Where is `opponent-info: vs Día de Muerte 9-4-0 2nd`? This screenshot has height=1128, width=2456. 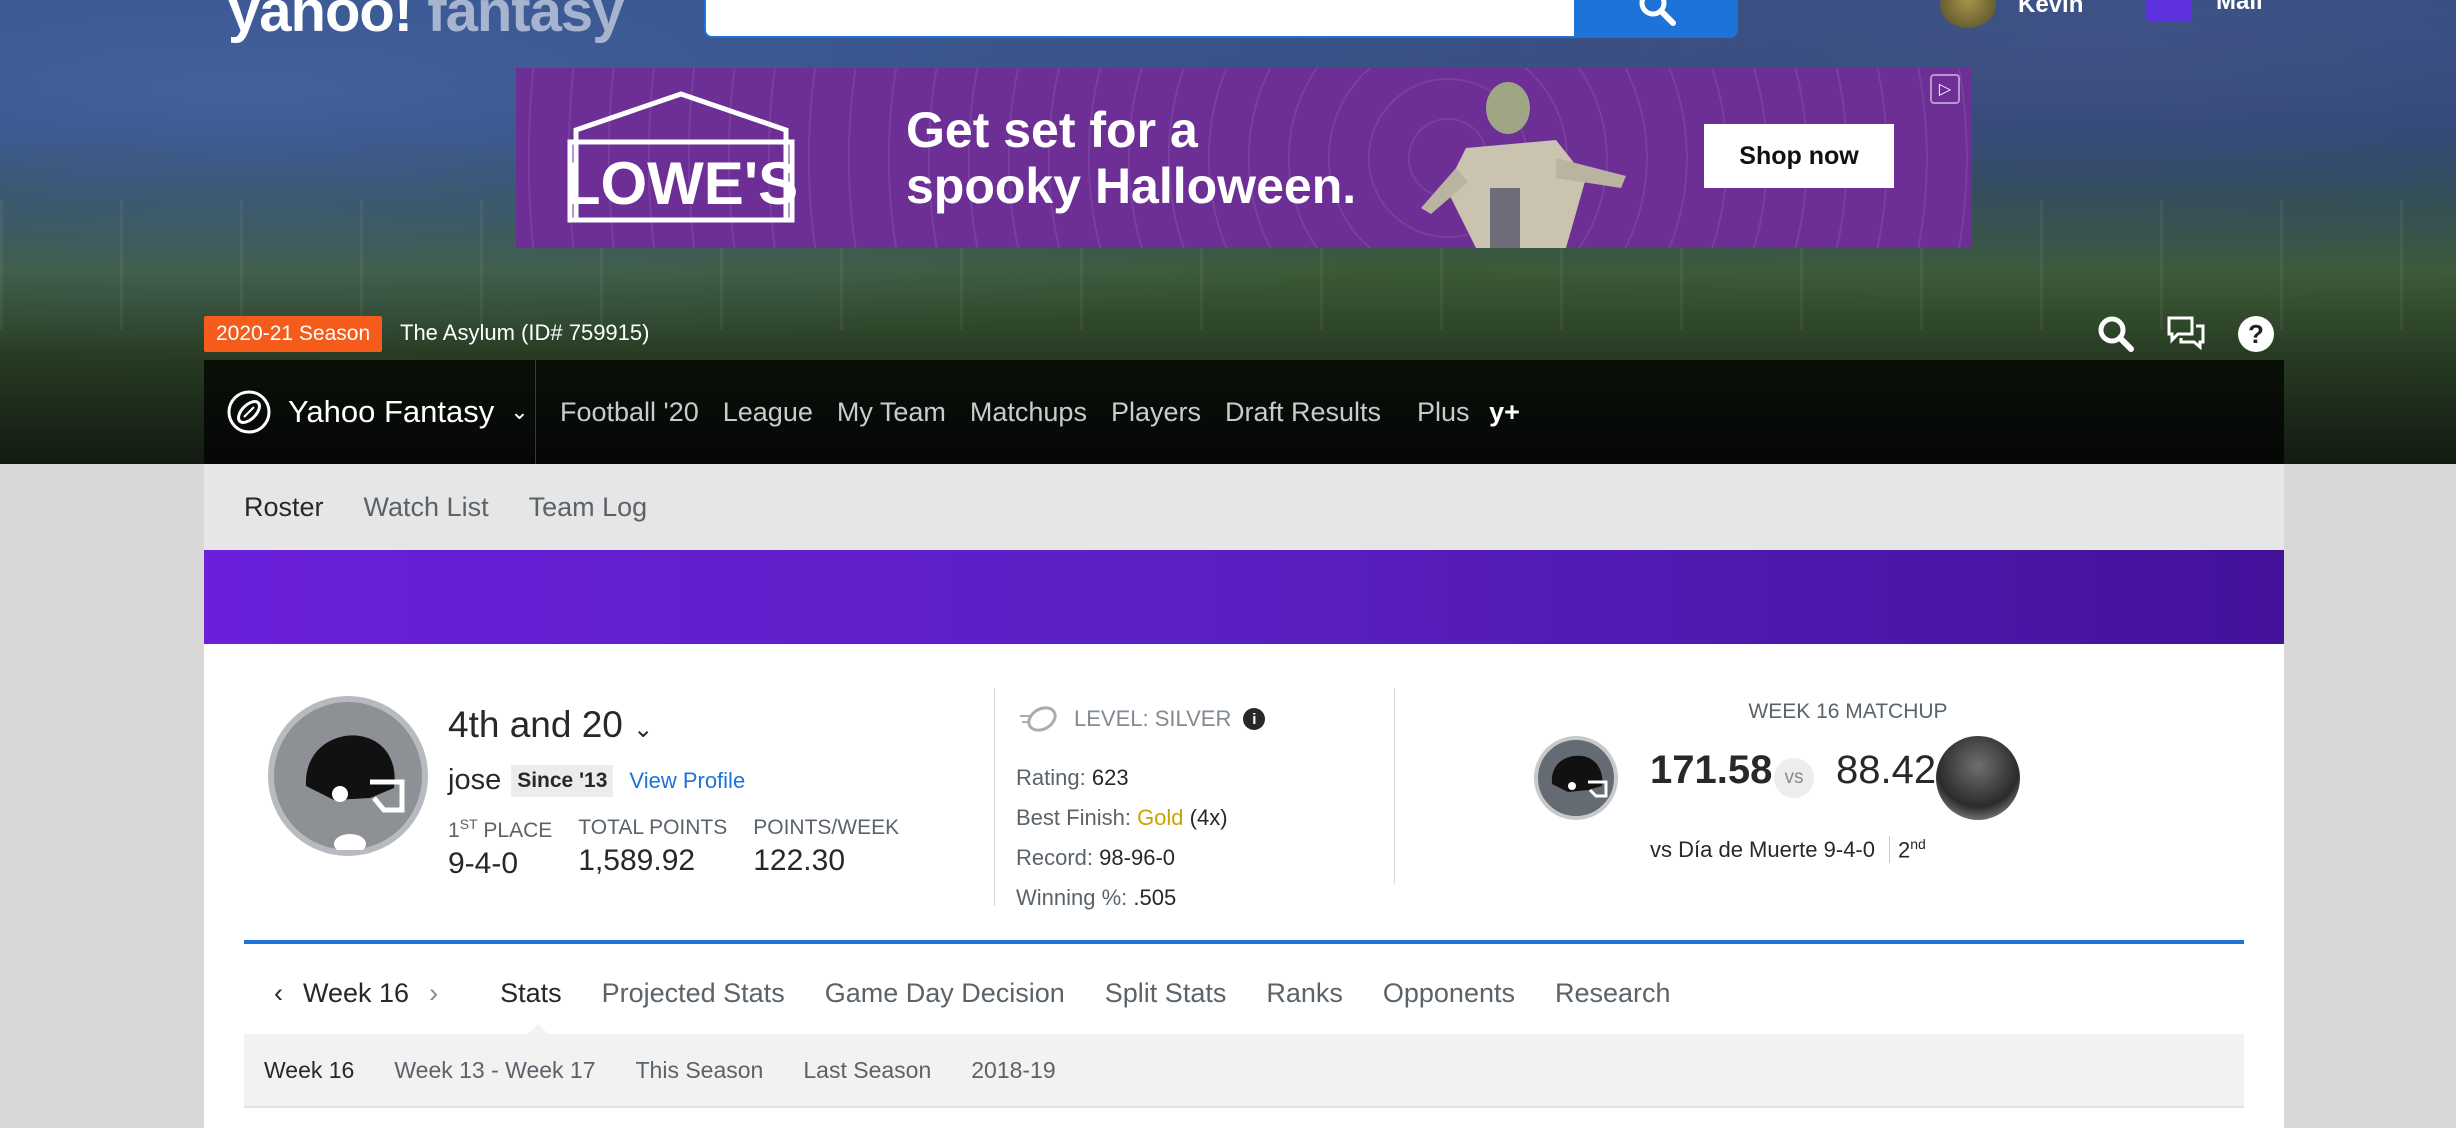 opponent-info: vs Día de Muerte 9-4-0 2nd is located at coordinates (1788, 850).